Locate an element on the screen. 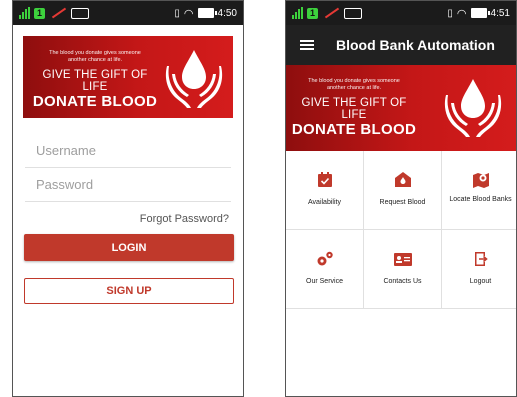 This screenshot has height=397, width=517. gears-icon is located at coordinates (325, 259).